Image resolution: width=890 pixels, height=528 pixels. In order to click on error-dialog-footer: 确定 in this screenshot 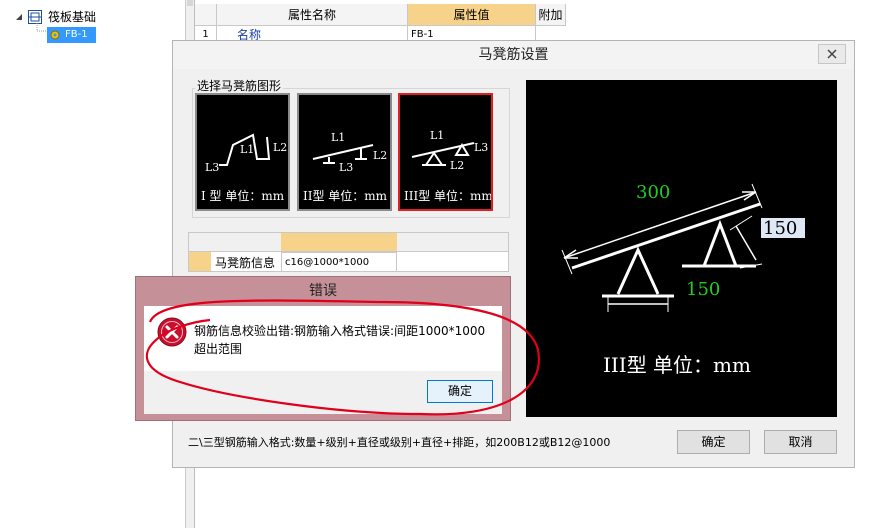, I will do `click(323, 392)`.